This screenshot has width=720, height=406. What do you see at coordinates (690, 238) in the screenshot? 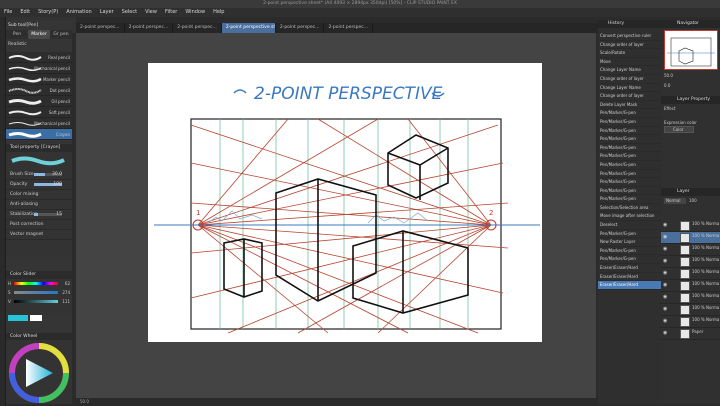
I see `layer-row: ◉ 100 % Normal Layer 2` at bounding box center [690, 238].